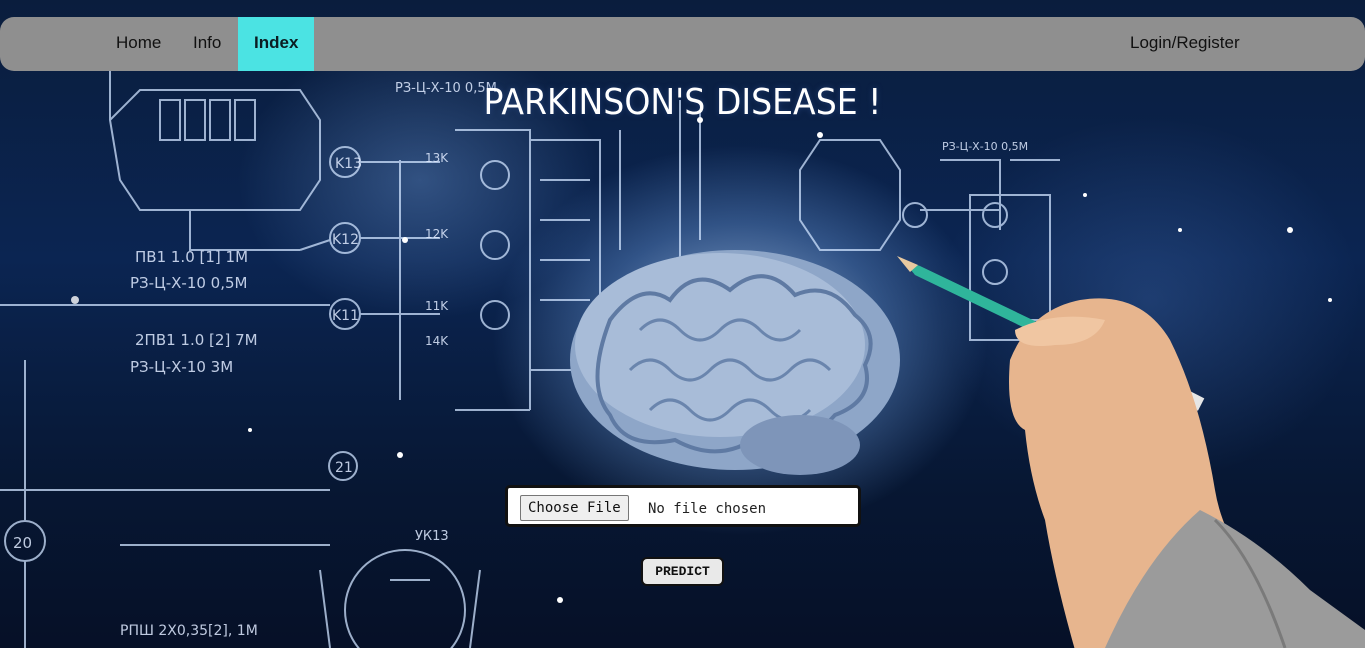 Image resolution: width=1365 pixels, height=648 pixels. Describe the element at coordinates (181, 367) in the screenshot. I see `svg-text: РЗ-Ц-Х-10 3М` at that location.